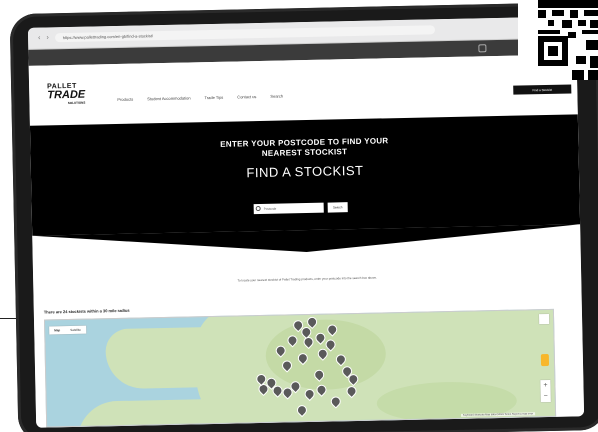 The width and height of the screenshot is (598, 432). Describe the element at coordinates (546, 397) in the screenshot. I see `zoom-out-button: −` at that location.